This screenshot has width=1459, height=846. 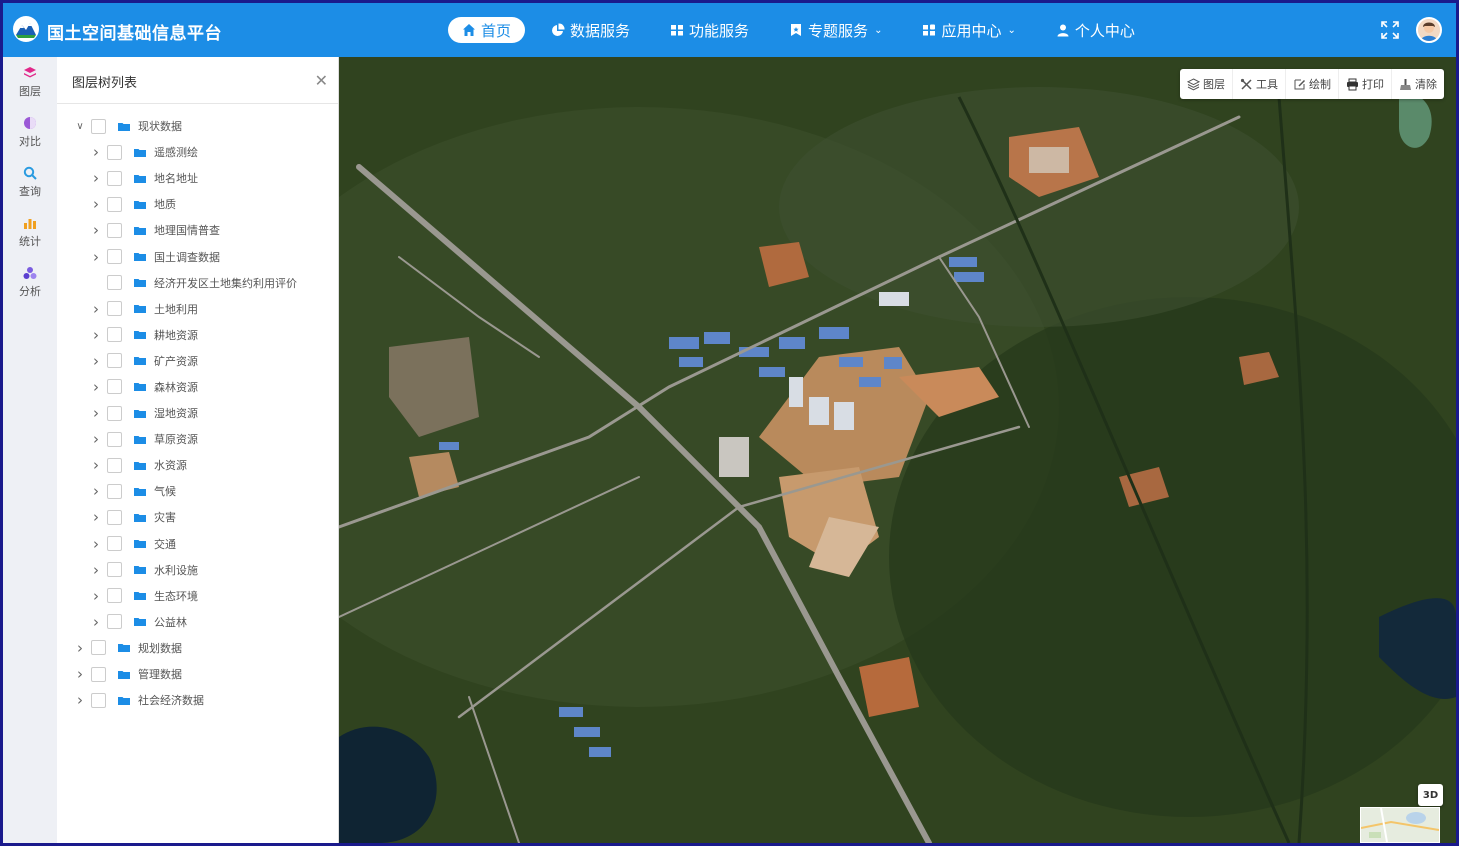 What do you see at coordinates (1400, 825) in the screenshot?
I see `basemap-switcher` at bounding box center [1400, 825].